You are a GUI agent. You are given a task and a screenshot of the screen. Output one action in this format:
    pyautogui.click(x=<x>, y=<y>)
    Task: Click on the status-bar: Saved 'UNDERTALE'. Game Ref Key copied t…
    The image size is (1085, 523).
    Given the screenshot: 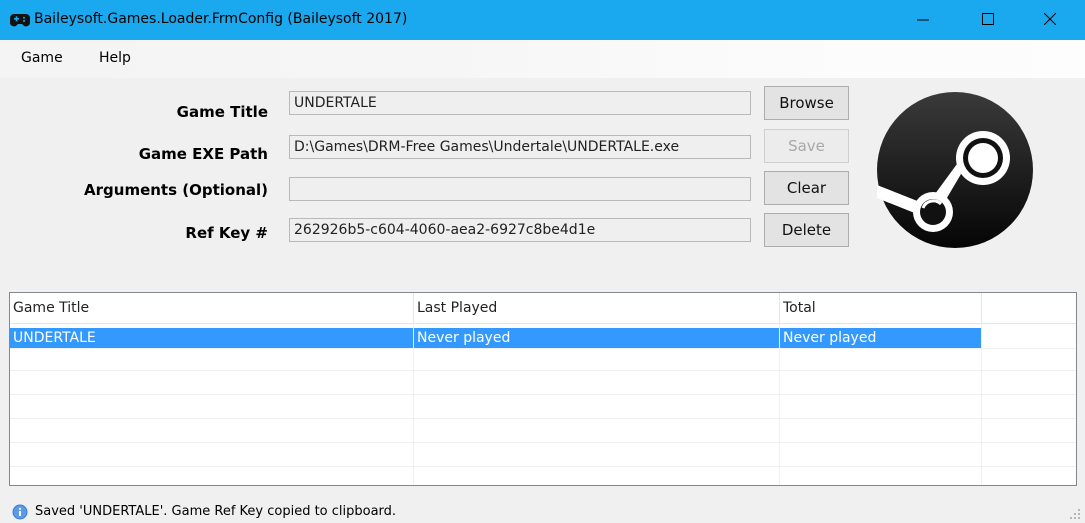 What is the action you would take?
    pyautogui.click(x=542, y=511)
    